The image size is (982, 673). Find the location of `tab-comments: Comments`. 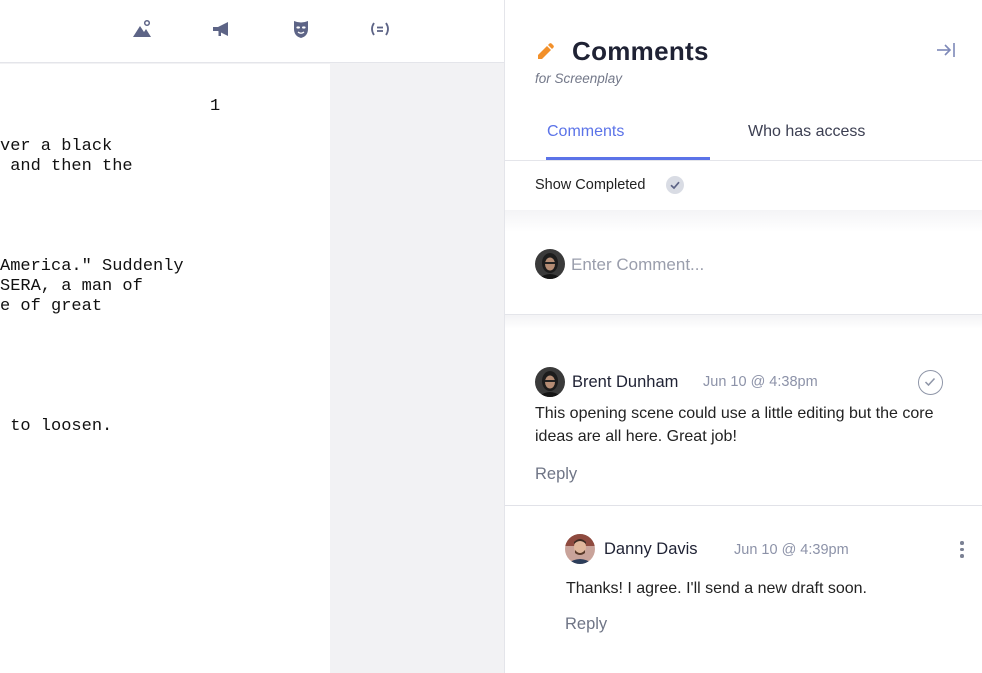

tab-comments: Comments is located at coordinates (585, 132).